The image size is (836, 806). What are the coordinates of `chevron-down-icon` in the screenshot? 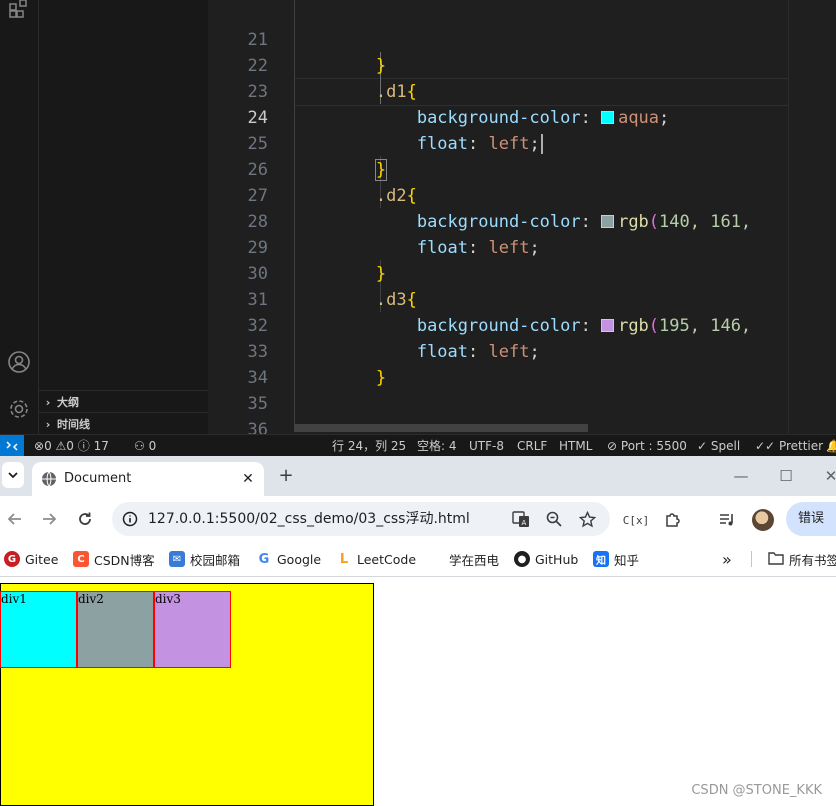 It's located at (13, 475).